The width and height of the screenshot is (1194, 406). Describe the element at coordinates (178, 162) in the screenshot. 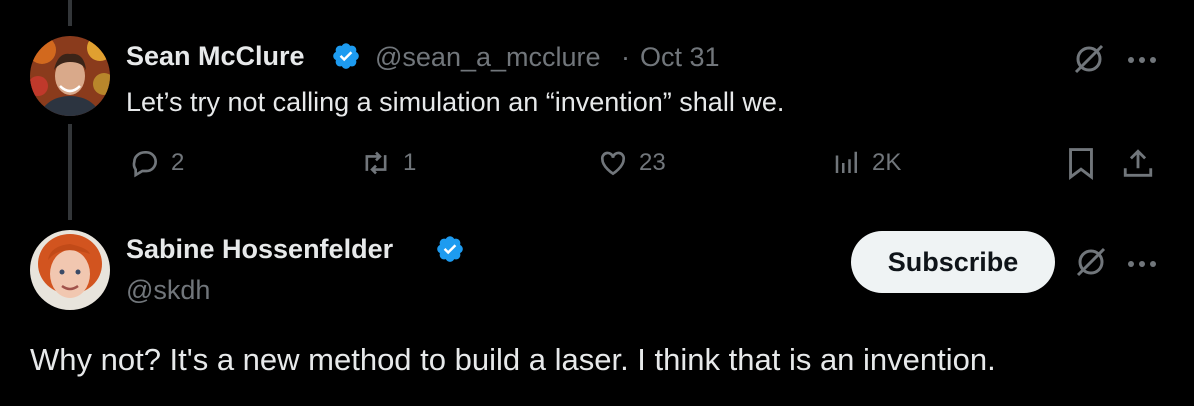

I see `reply-count: 2` at that location.